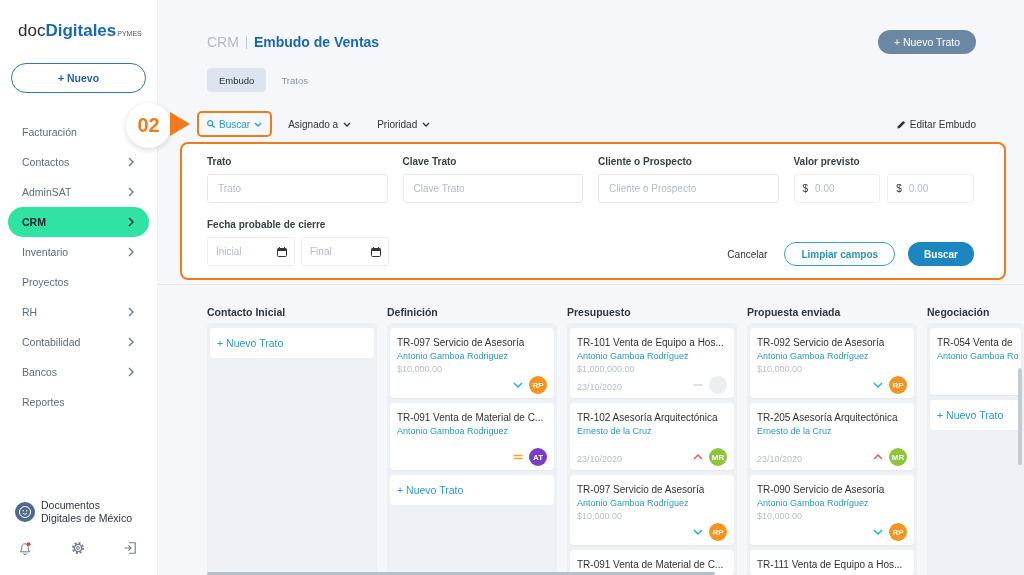  I want to click on column-title: Definición, so click(413, 312).